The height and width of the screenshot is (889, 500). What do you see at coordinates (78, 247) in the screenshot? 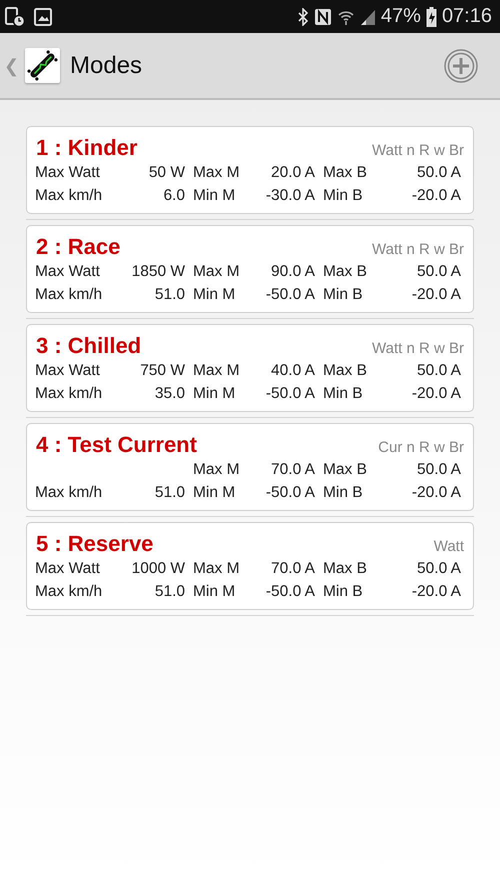
I see `mode-title: 2 : Race` at bounding box center [78, 247].